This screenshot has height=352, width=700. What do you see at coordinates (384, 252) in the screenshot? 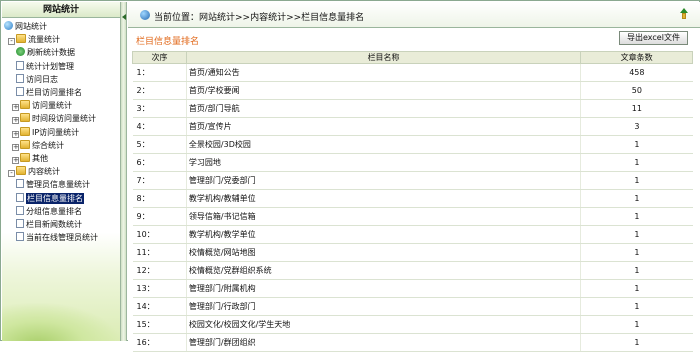
I see `row-column-name: 校情概览/网站地图` at bounding box center [384, 252].